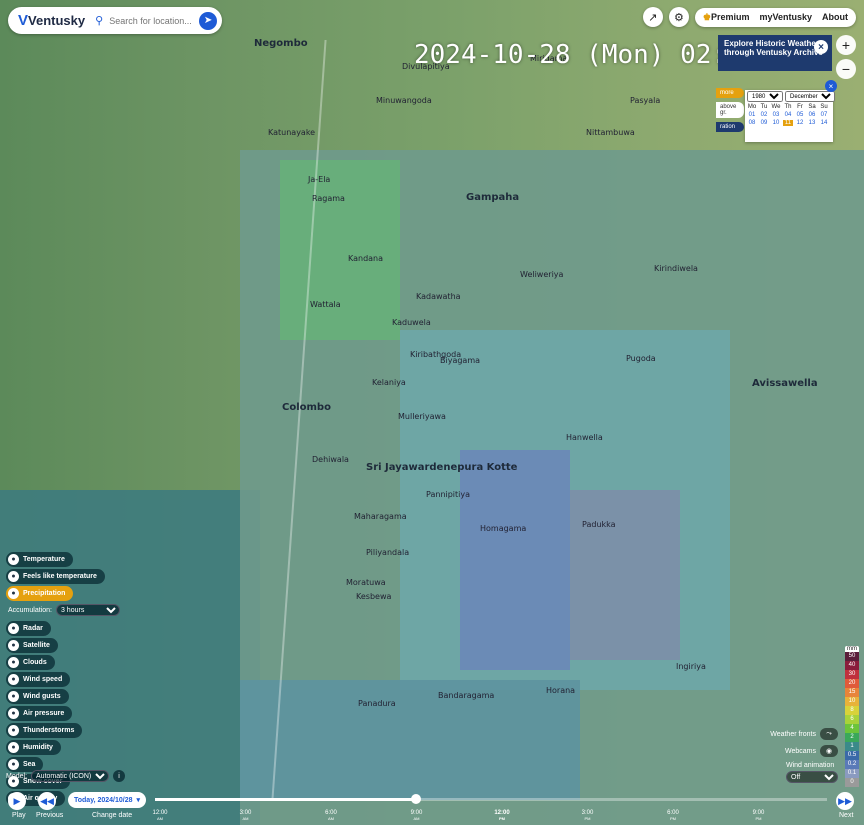 The image size is (864, 825). Describe the element at coordinates (652, 17) in the screenshot. I see `share-icon: ↗` at that location.